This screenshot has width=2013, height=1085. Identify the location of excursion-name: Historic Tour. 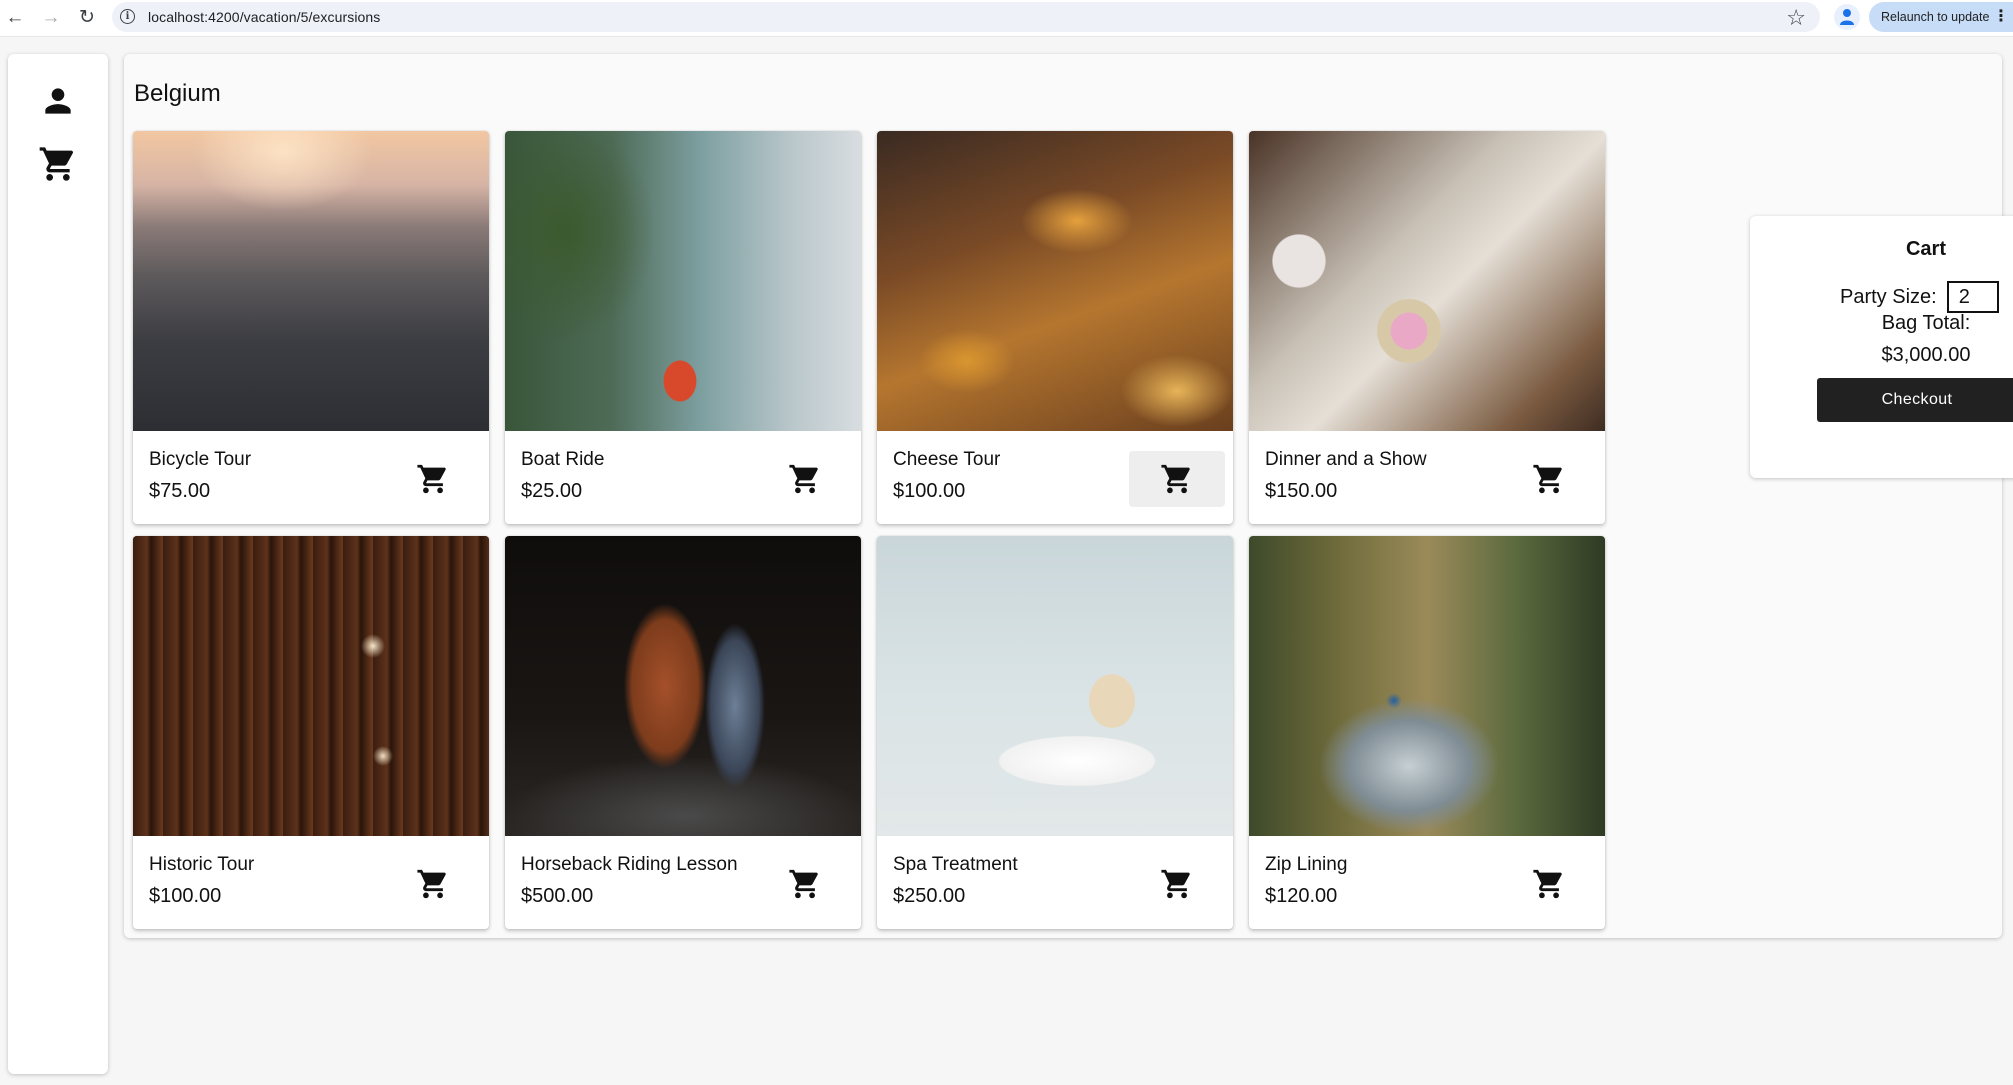
(202, 864).